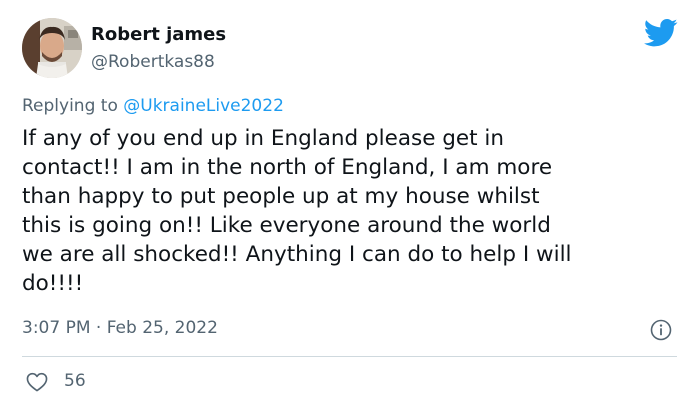 This screenshot has width=700, height=410. What do you see at coordinates (75, 381) in the screenshot?
I see `like-count: 56` at bounding box center [75, 381].